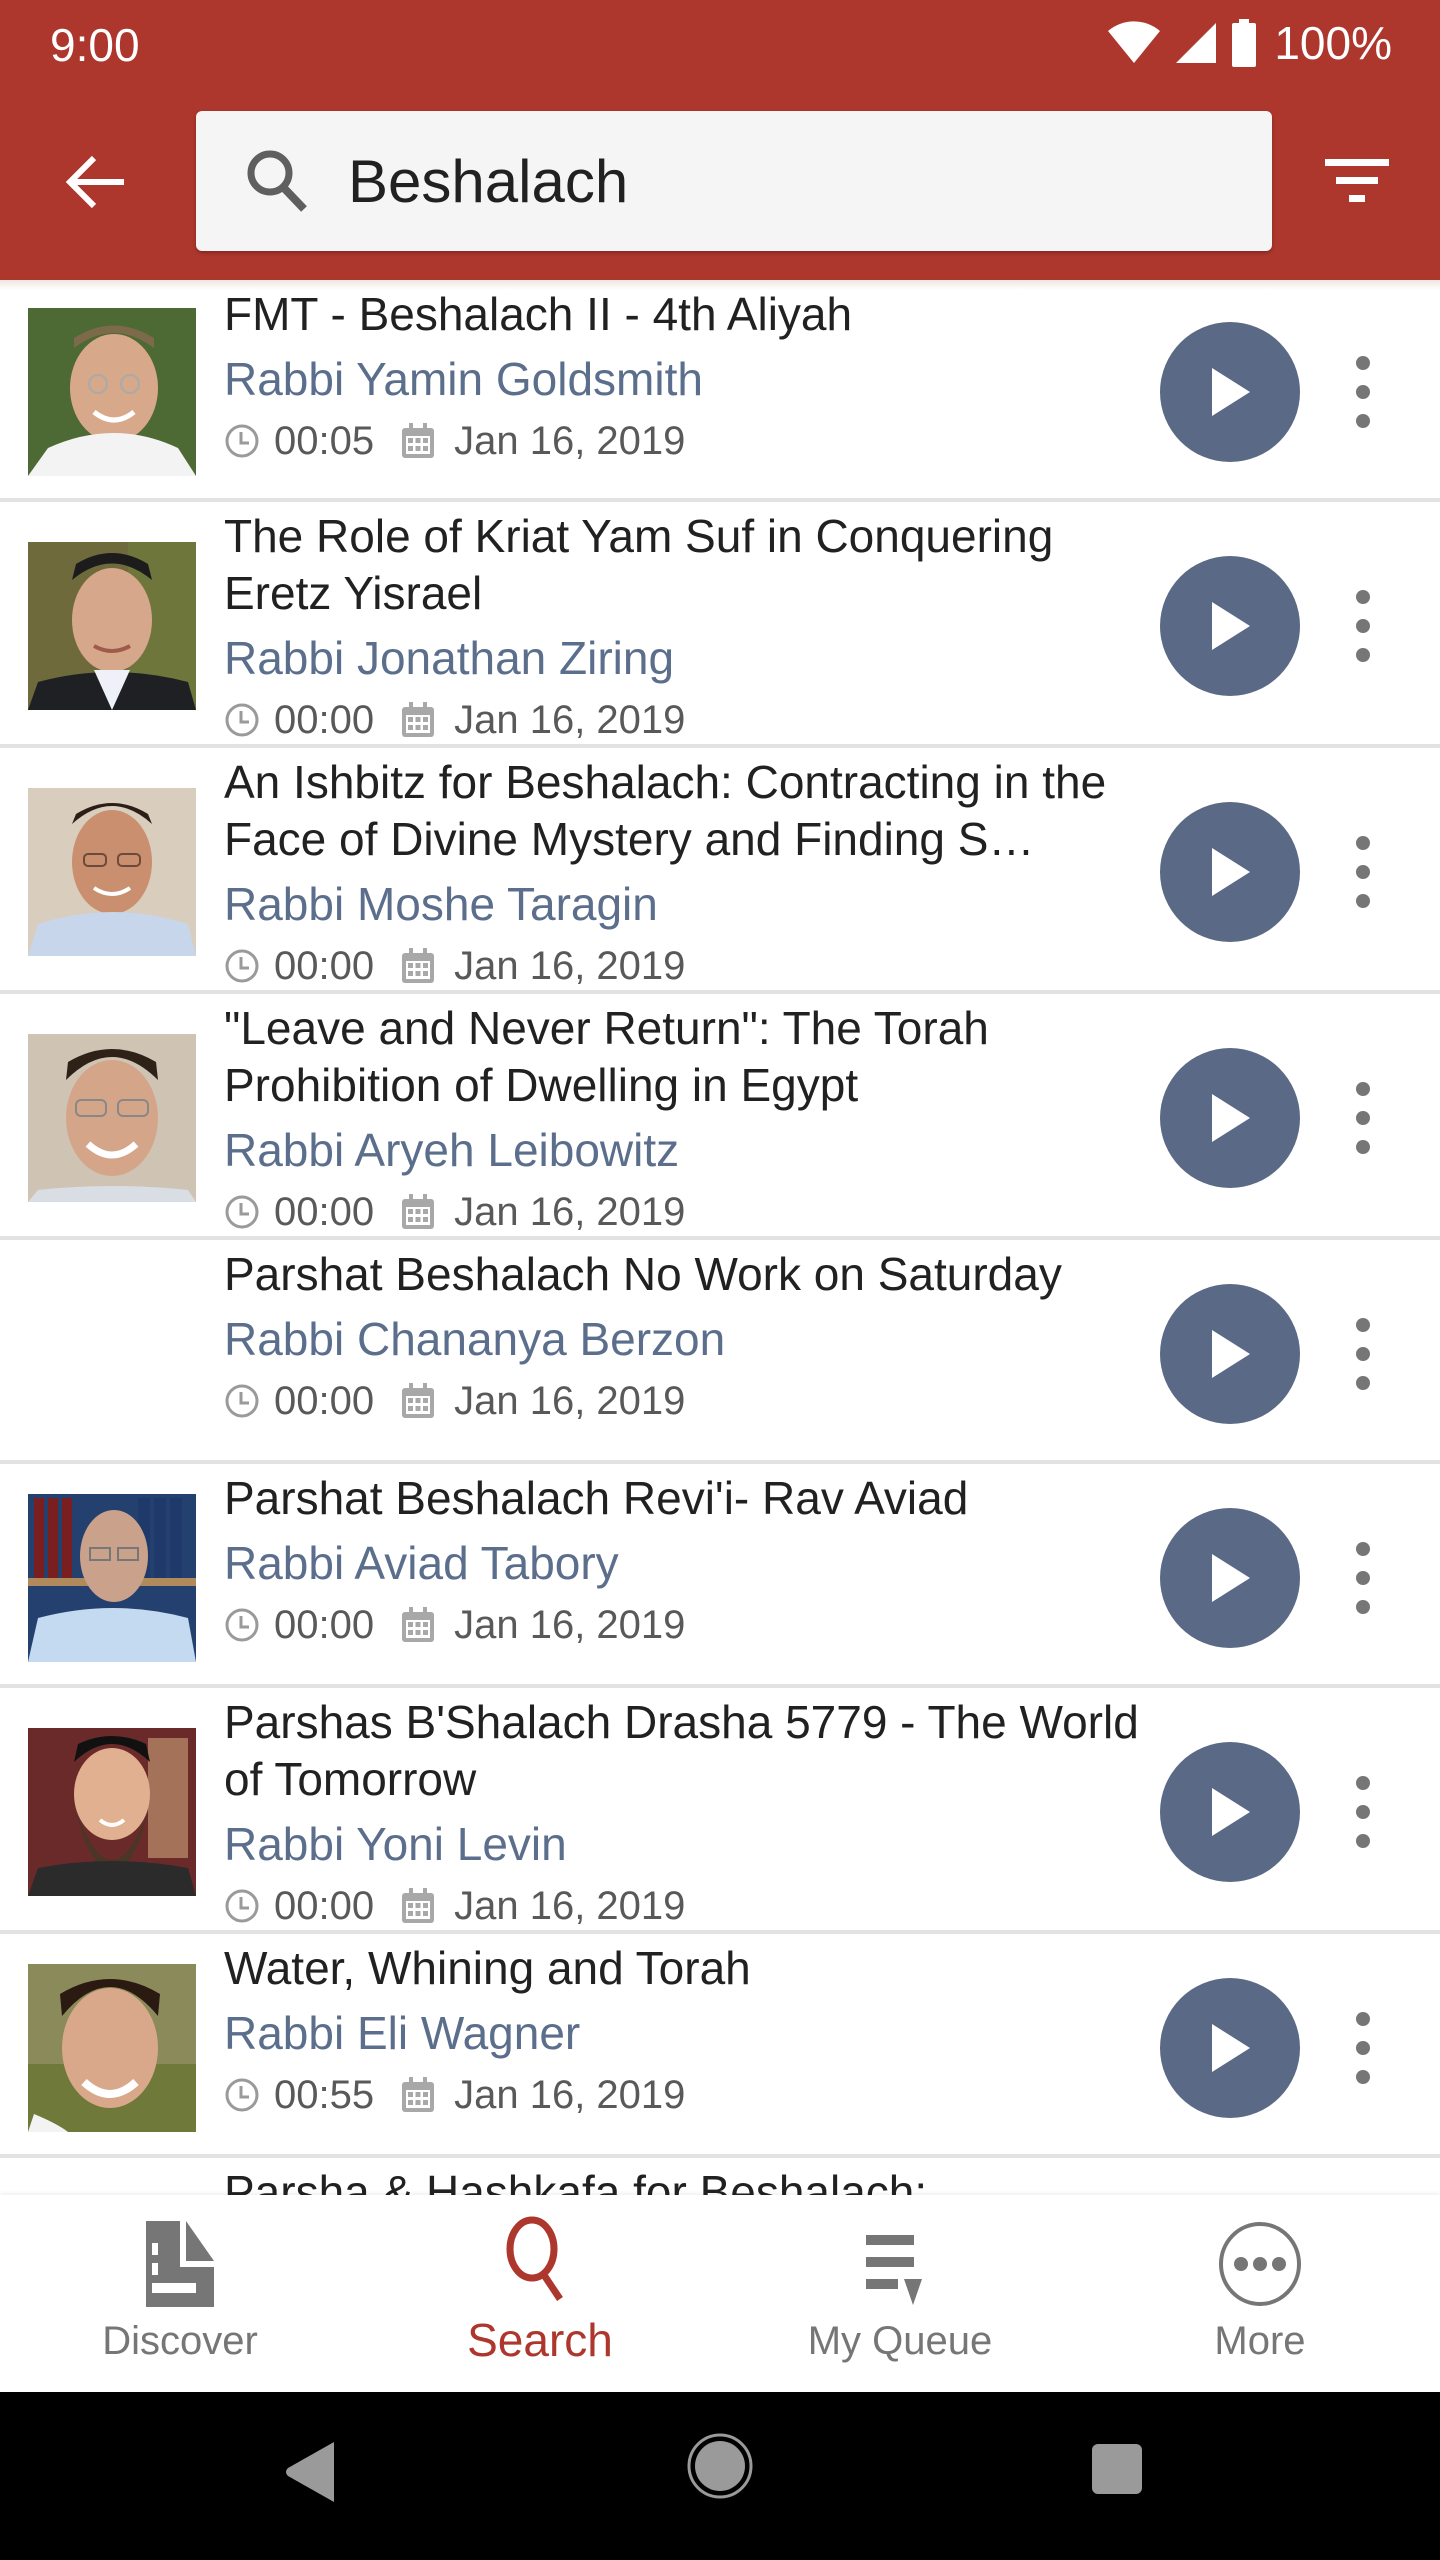  I want to click on speaker-name: Rabbi Yamin Goldsmith, so click(686, 379).